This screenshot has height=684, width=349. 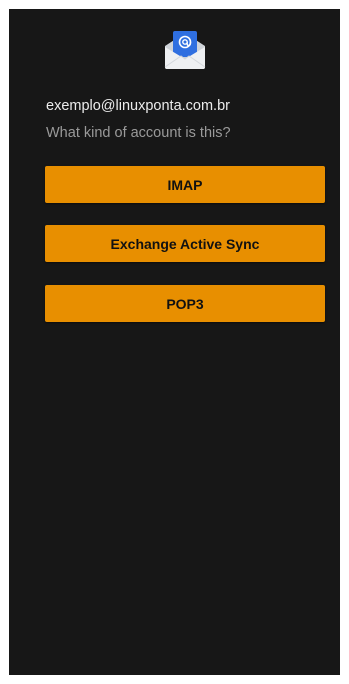 I want to click on account-type-question: What kind of account is this?, so click(x=138, y=133).